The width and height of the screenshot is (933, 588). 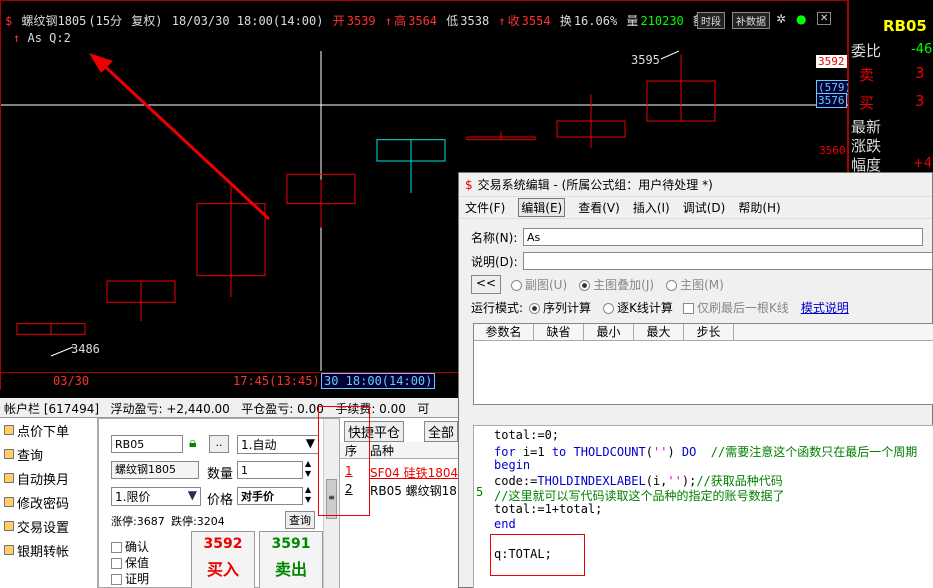 I want to click on axis-date: 03/30, so click(x=71, y=381).